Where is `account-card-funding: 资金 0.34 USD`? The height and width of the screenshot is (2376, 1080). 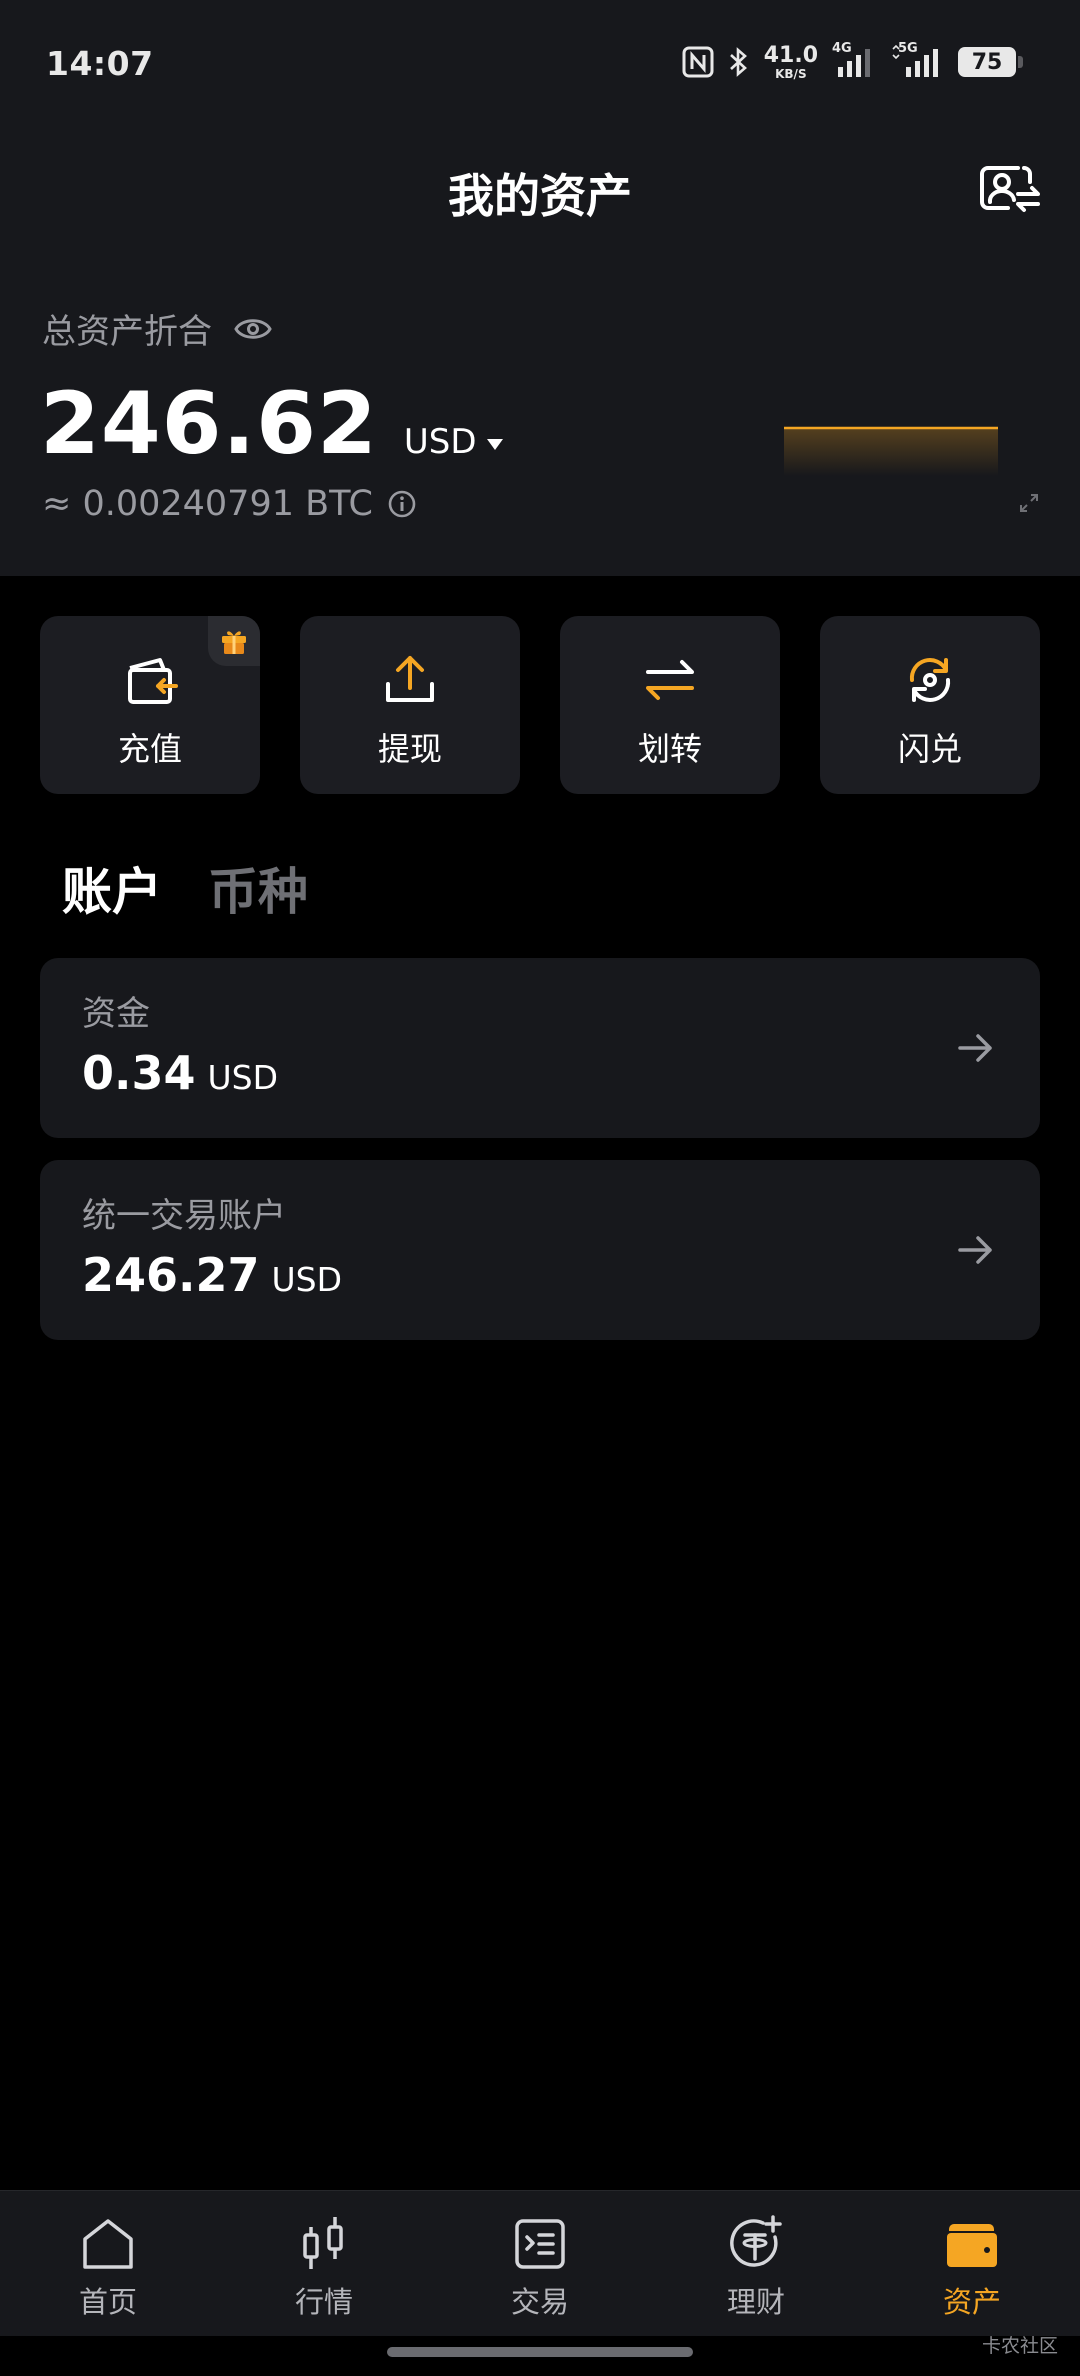 account-card-funding: 资金 0.34 USD is located at coordinates (540, 1048).